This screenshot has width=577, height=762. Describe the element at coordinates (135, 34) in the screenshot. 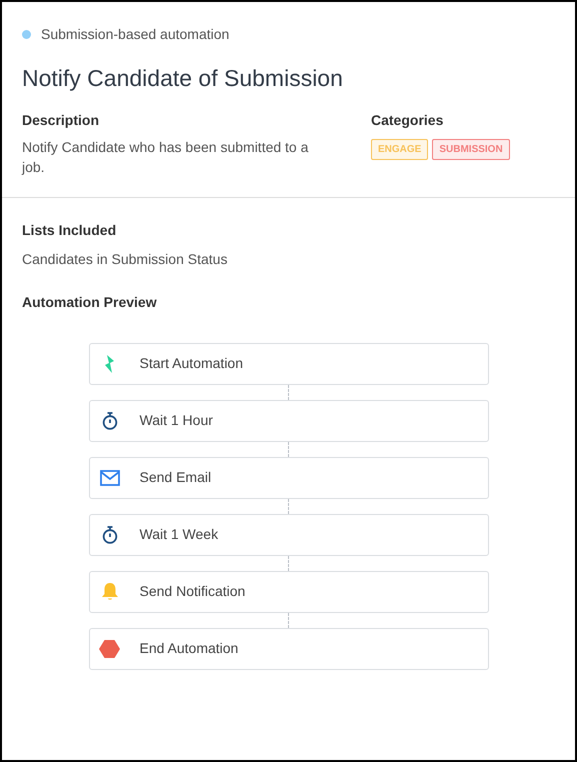

I see `automation-type: Submission-based automation` at that location.